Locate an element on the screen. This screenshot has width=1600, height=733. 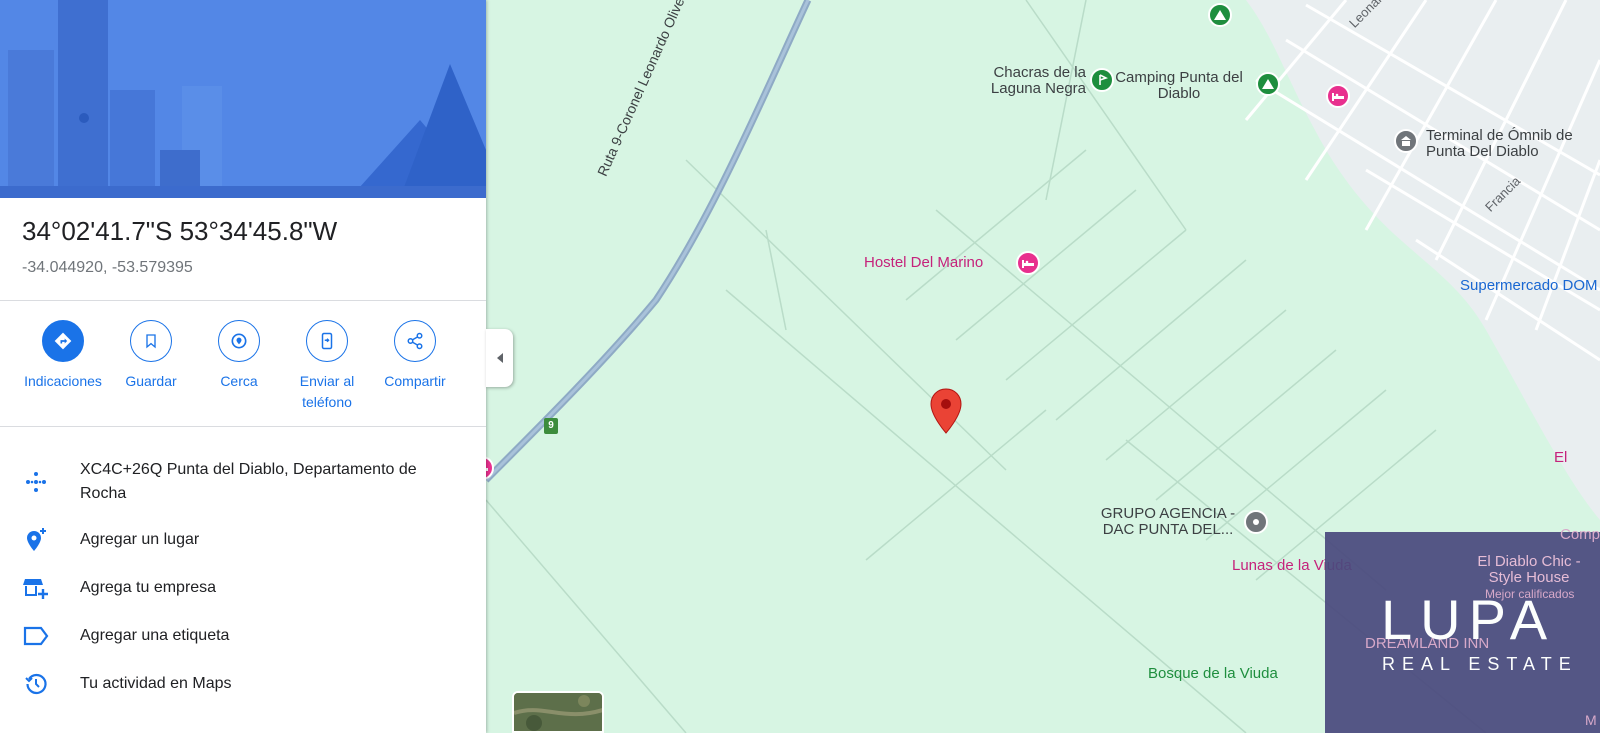
history-icon is located at coordinates (36, 684).